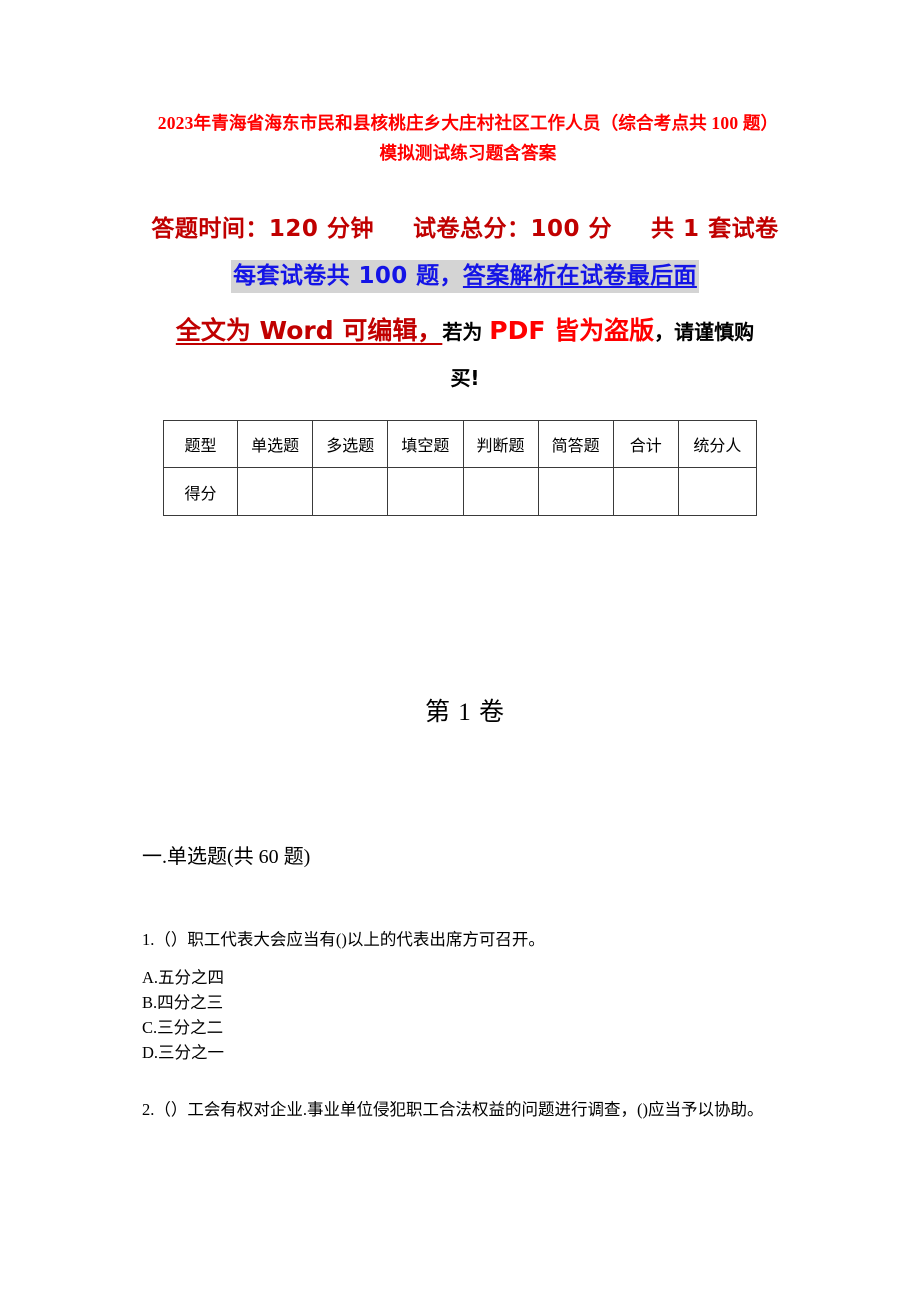 The width and height of the screenshot is (920, 1302). I want to click on score-row-label: 得分, so click(200, 491).